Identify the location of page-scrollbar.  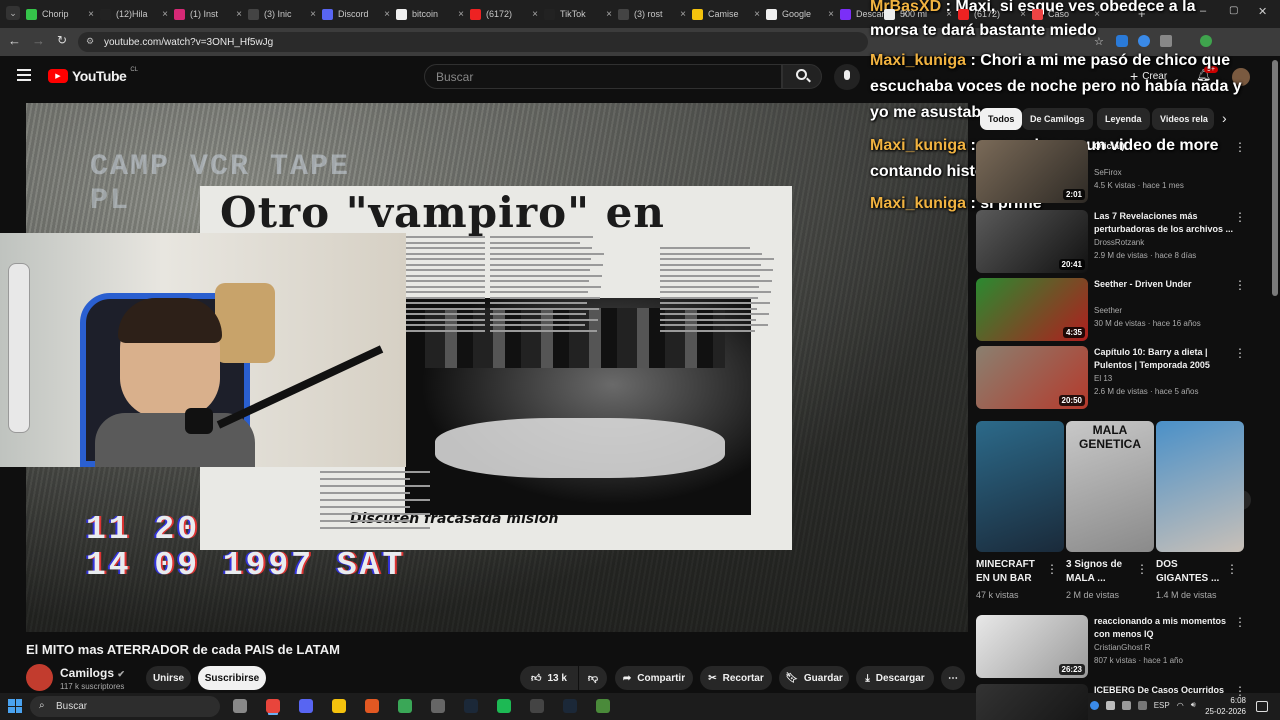
(1275, 178).